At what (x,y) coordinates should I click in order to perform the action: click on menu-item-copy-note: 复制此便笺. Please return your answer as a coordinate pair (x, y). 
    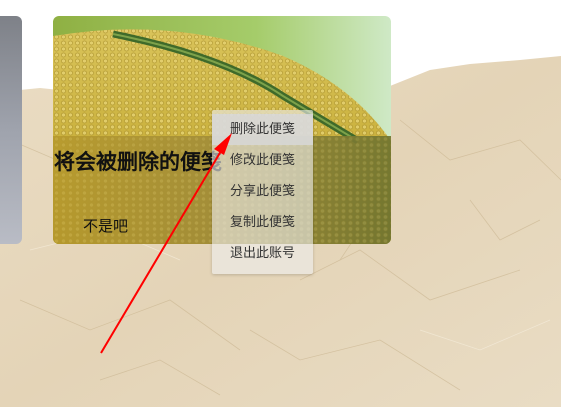
    Looking at the image, I should click on (262, 222).